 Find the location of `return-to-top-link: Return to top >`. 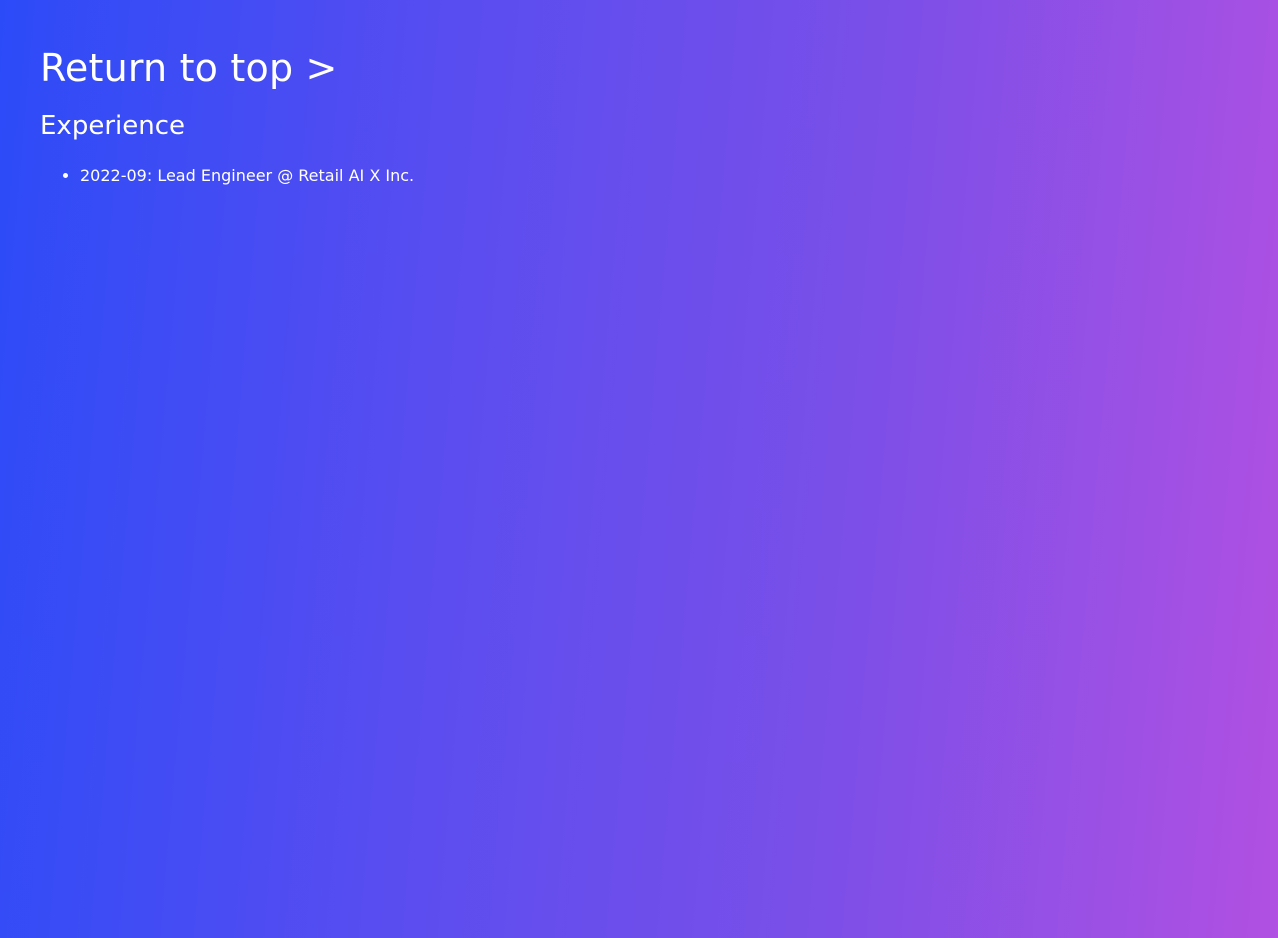

return-to-top-link: Return to top > is located at coordinates (189, 68).